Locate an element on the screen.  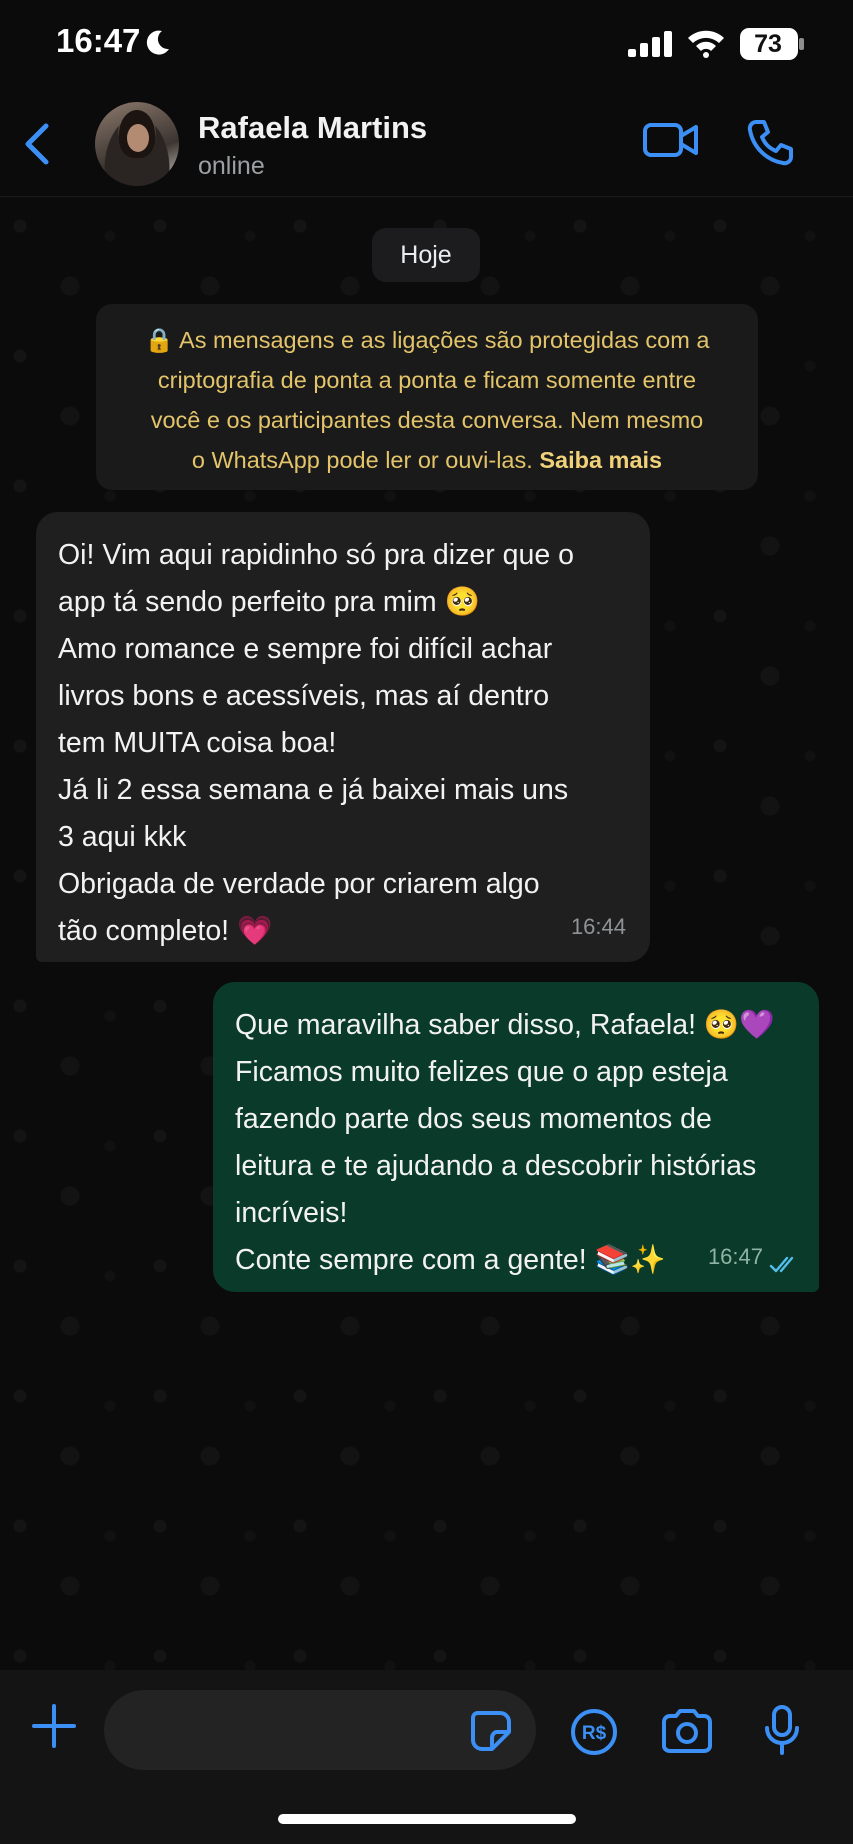
chat-header: Rafaela Martins online is located at coordinates (426, 143).